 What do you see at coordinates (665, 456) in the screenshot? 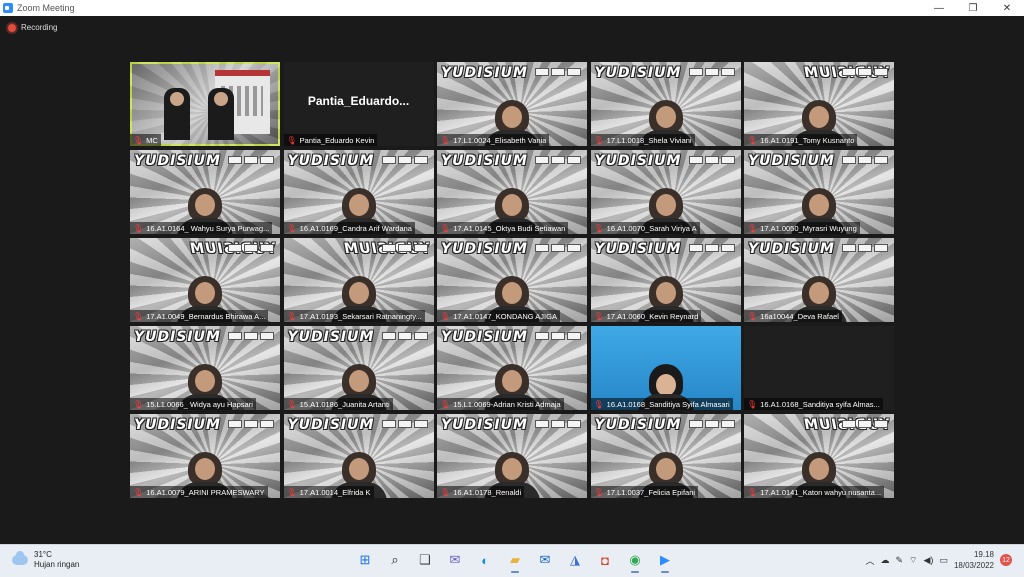
I see `participant-tile: YUDISIUM 🎙 17.L1.0037_Felicia Epifani` at bounding box center [665, 456].